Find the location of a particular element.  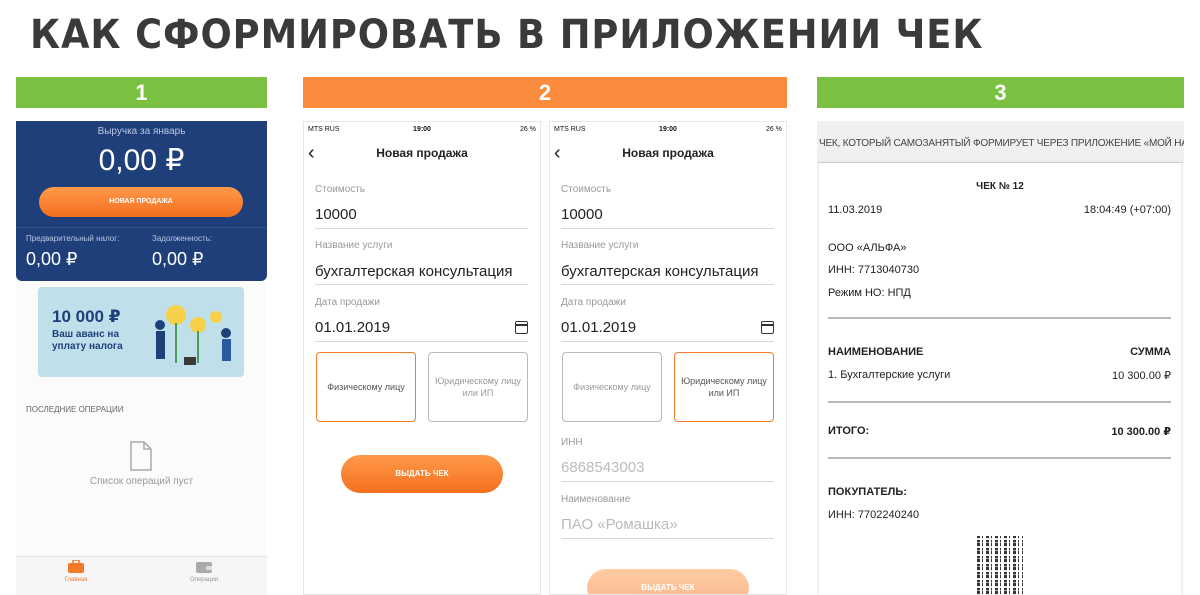

step-2-header: 2 is located at coordinates (545, 92).